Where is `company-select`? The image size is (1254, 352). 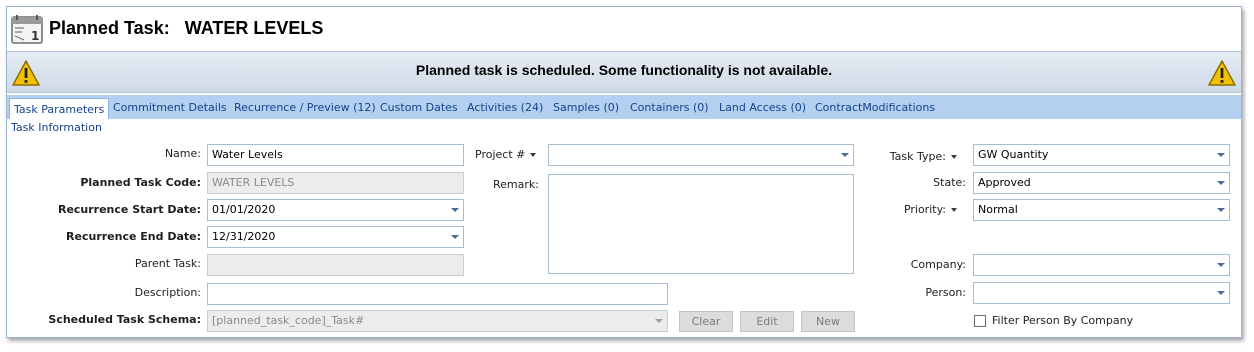 company-select is located at coordinates (1101, 265).